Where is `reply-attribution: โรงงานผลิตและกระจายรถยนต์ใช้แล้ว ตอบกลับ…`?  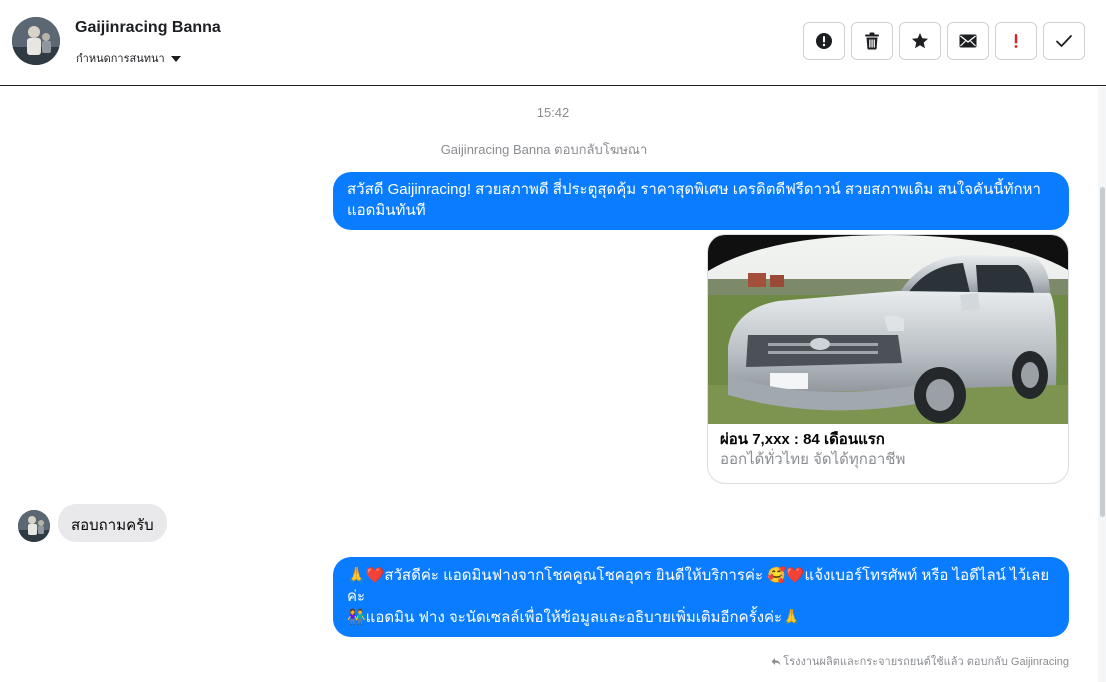
reply-attribution: โรงงานผลิตและกระจายรถยนต์ใช้แล้ว ตอบกลับ… is located at coordinates (920, 661).